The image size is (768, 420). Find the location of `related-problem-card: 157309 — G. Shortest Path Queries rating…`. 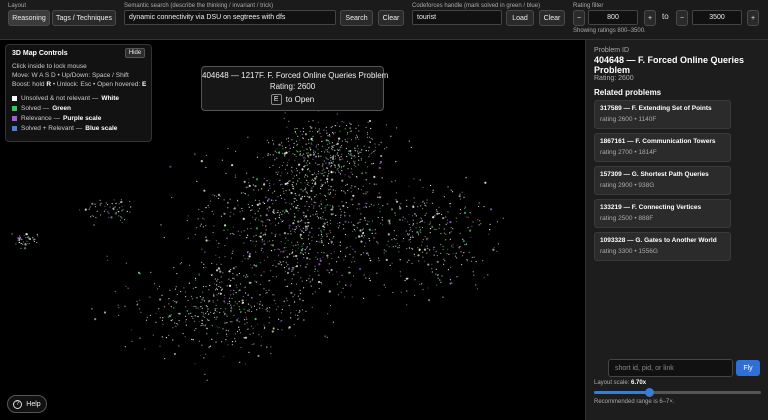

related-problem-card: 157309 — G. Shortest Path Queries rating… is located at coordinates (662, 180).